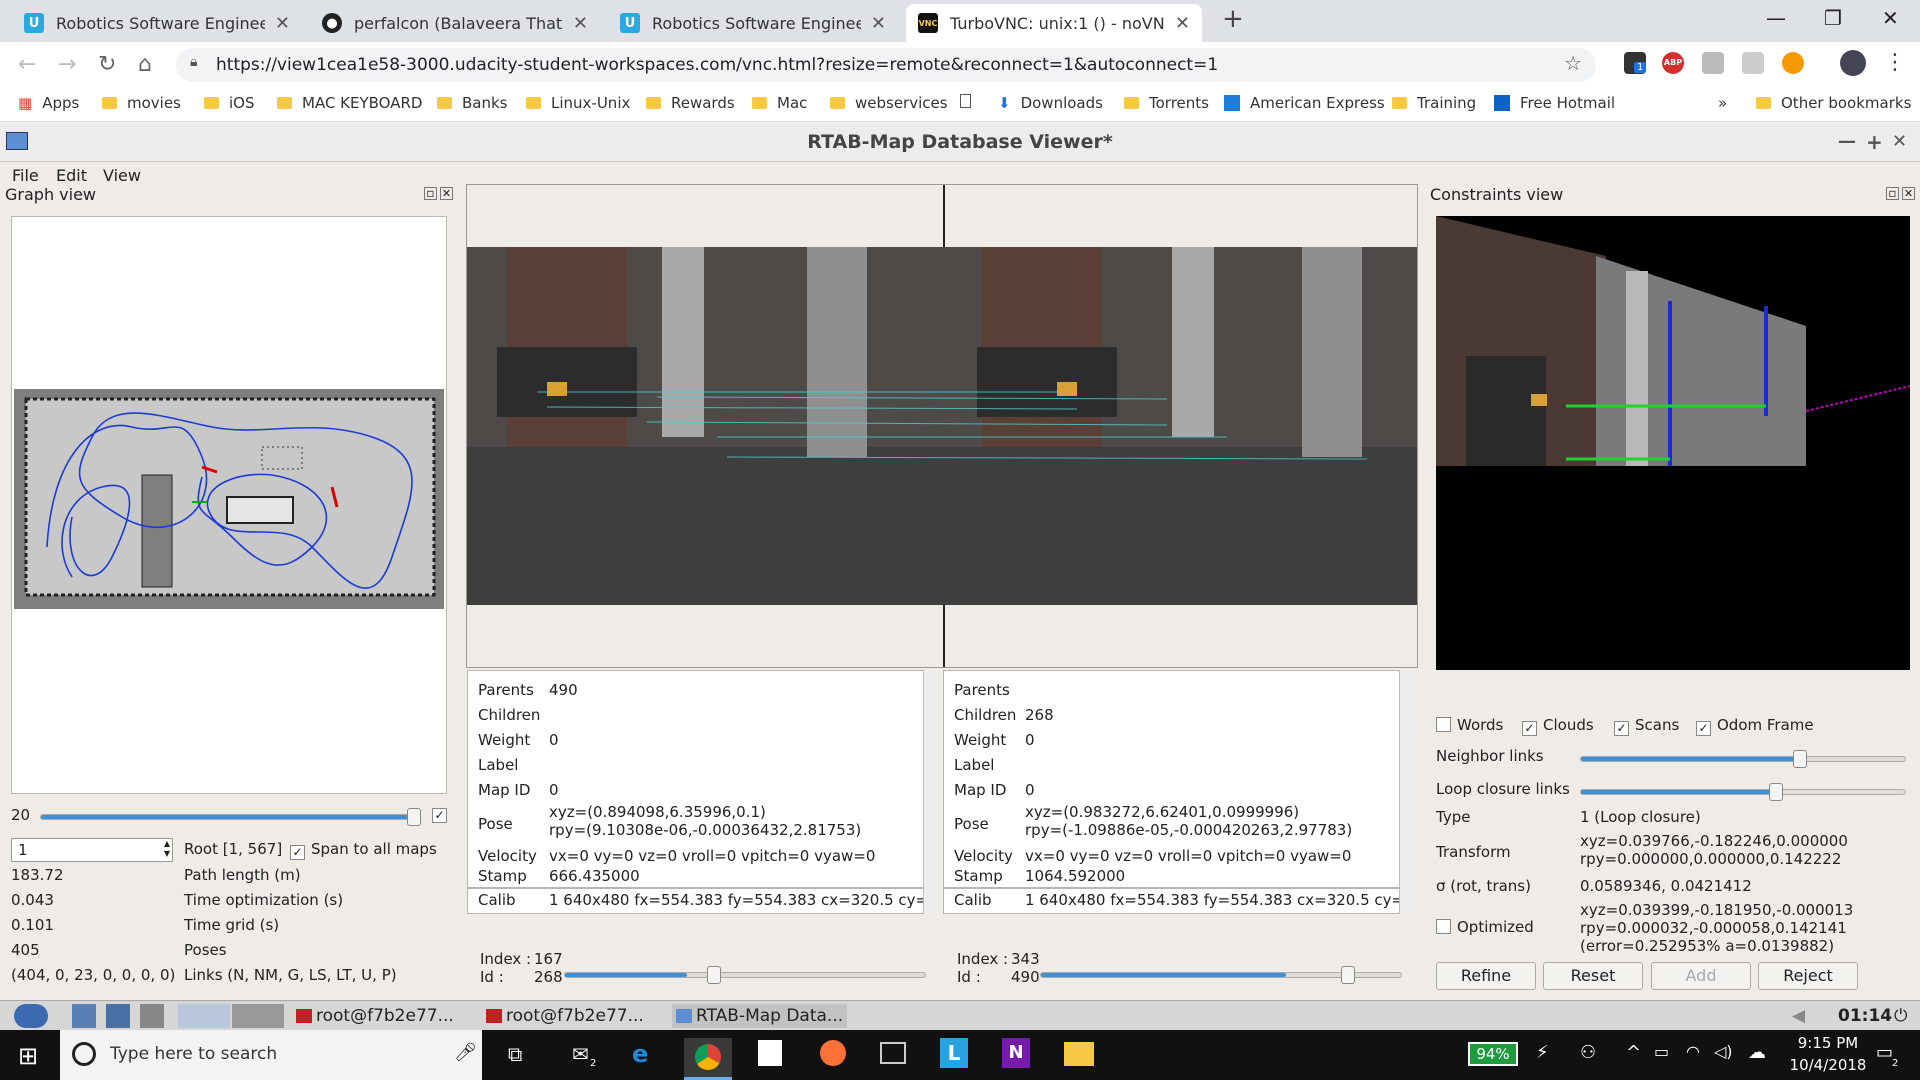 Image resolution: width=1920 pixels, height=1080 pixels. I want to click on bookmark-apps: ▦ Apps, so click(48, 103).